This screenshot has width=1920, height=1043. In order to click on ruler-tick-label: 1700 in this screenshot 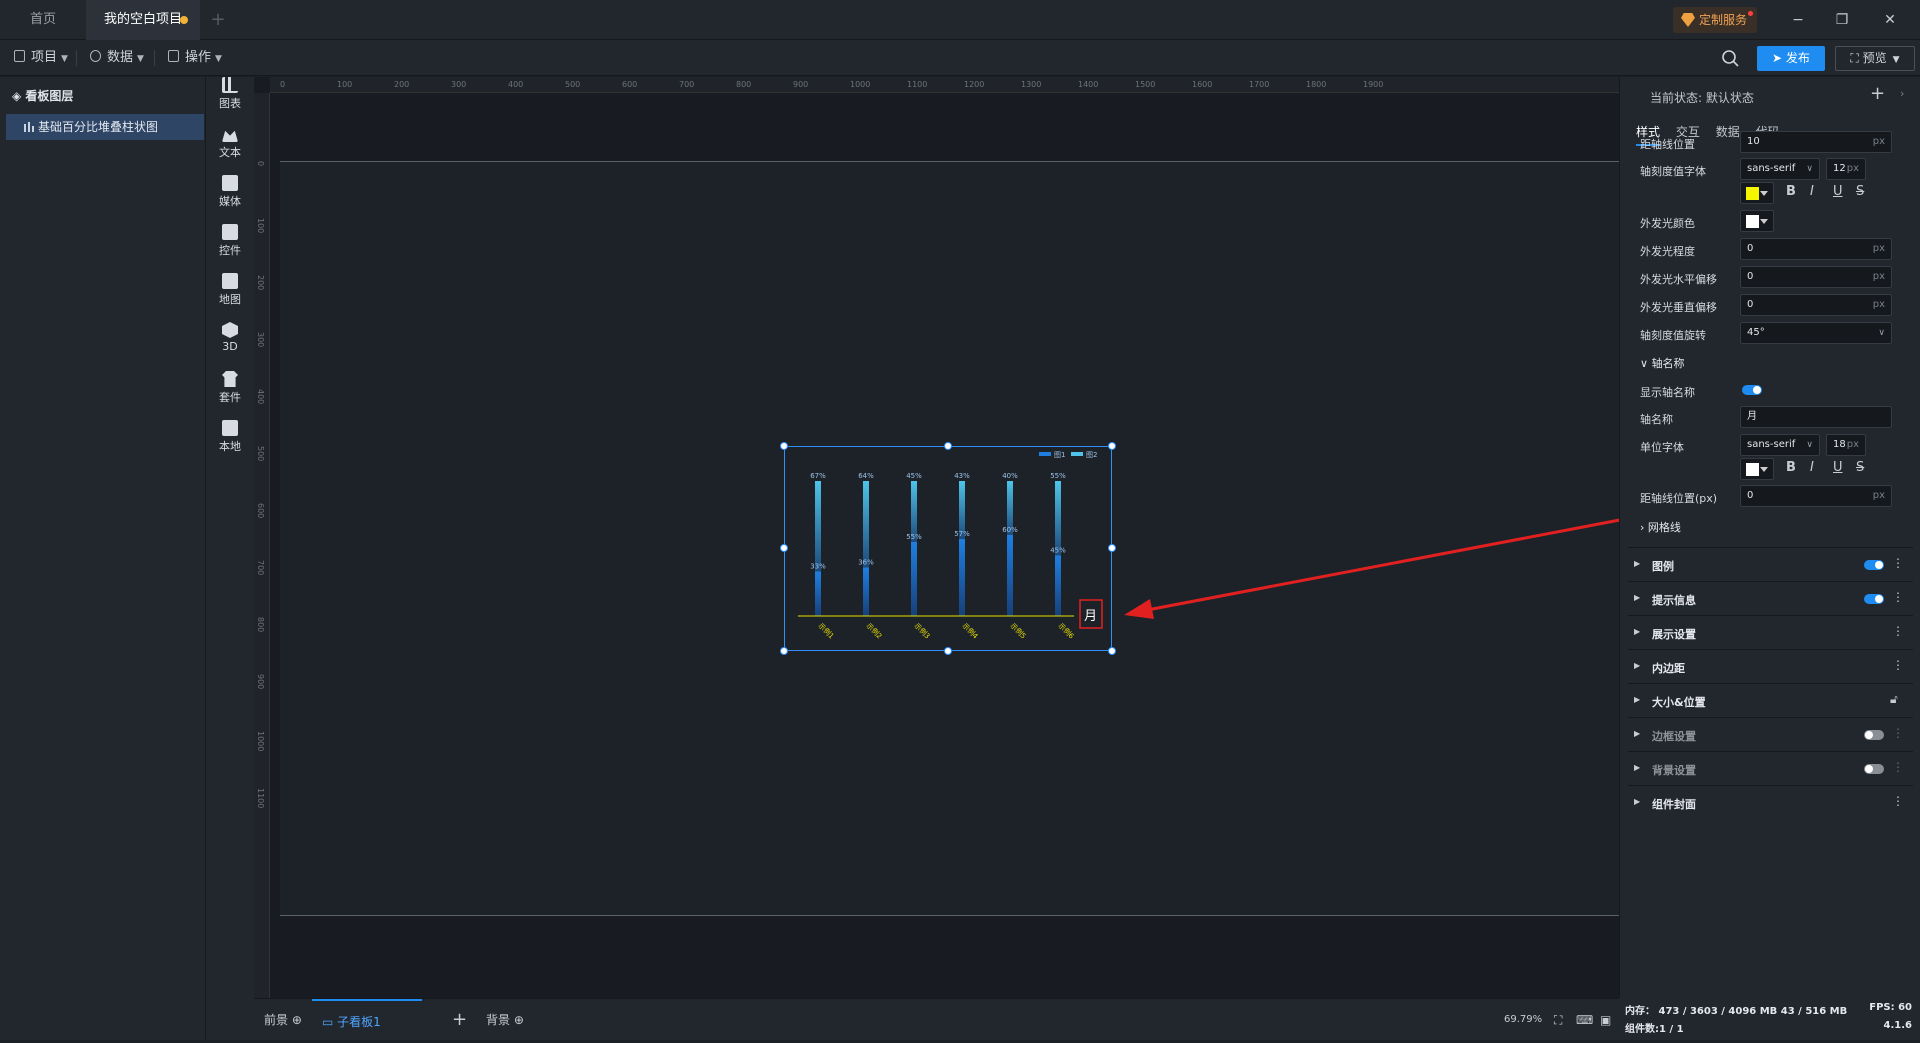, I will do `click(1259, 84)`.